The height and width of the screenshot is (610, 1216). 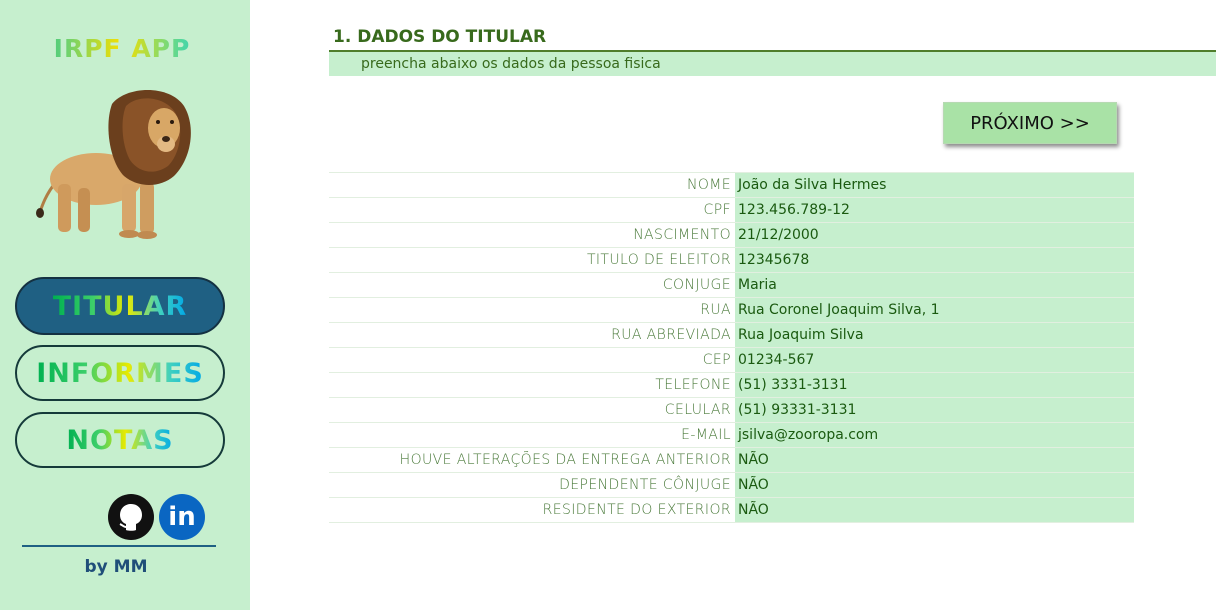 What do you see at coordinates (731, 359) in the screenshot?
I see `form-row-cep: CEP 01234-567` at bounding box center [731, 359].